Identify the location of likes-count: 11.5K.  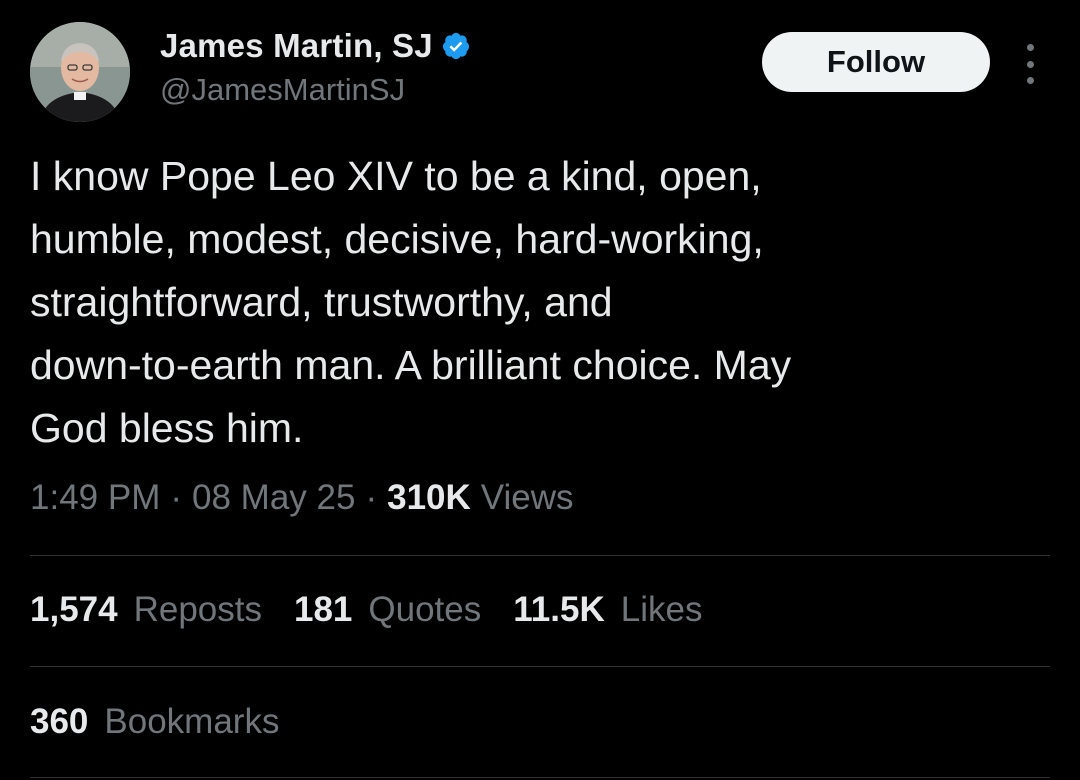
(559, 609).